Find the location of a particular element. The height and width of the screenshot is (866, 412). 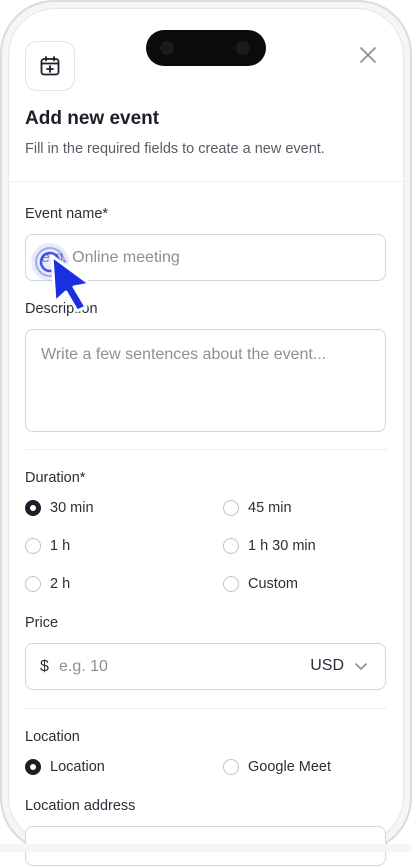

chevron-down-icon is located at coordinates (361, 666).